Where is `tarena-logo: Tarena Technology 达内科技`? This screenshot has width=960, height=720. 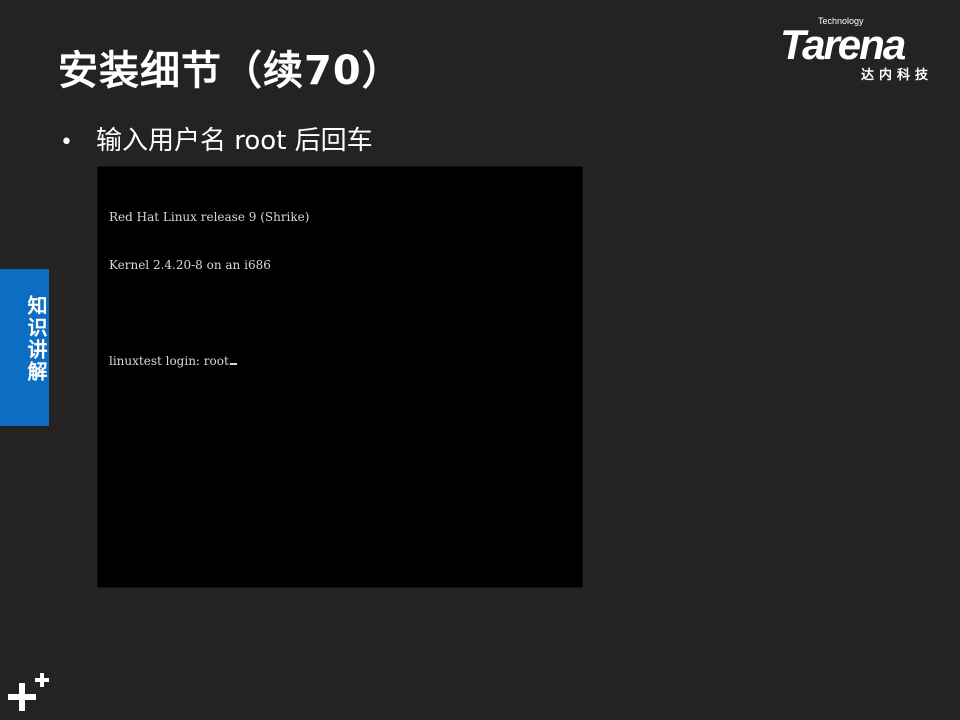 tarena-logo: Tarena Technology 达内科技 is located at coordinates (863, 50).